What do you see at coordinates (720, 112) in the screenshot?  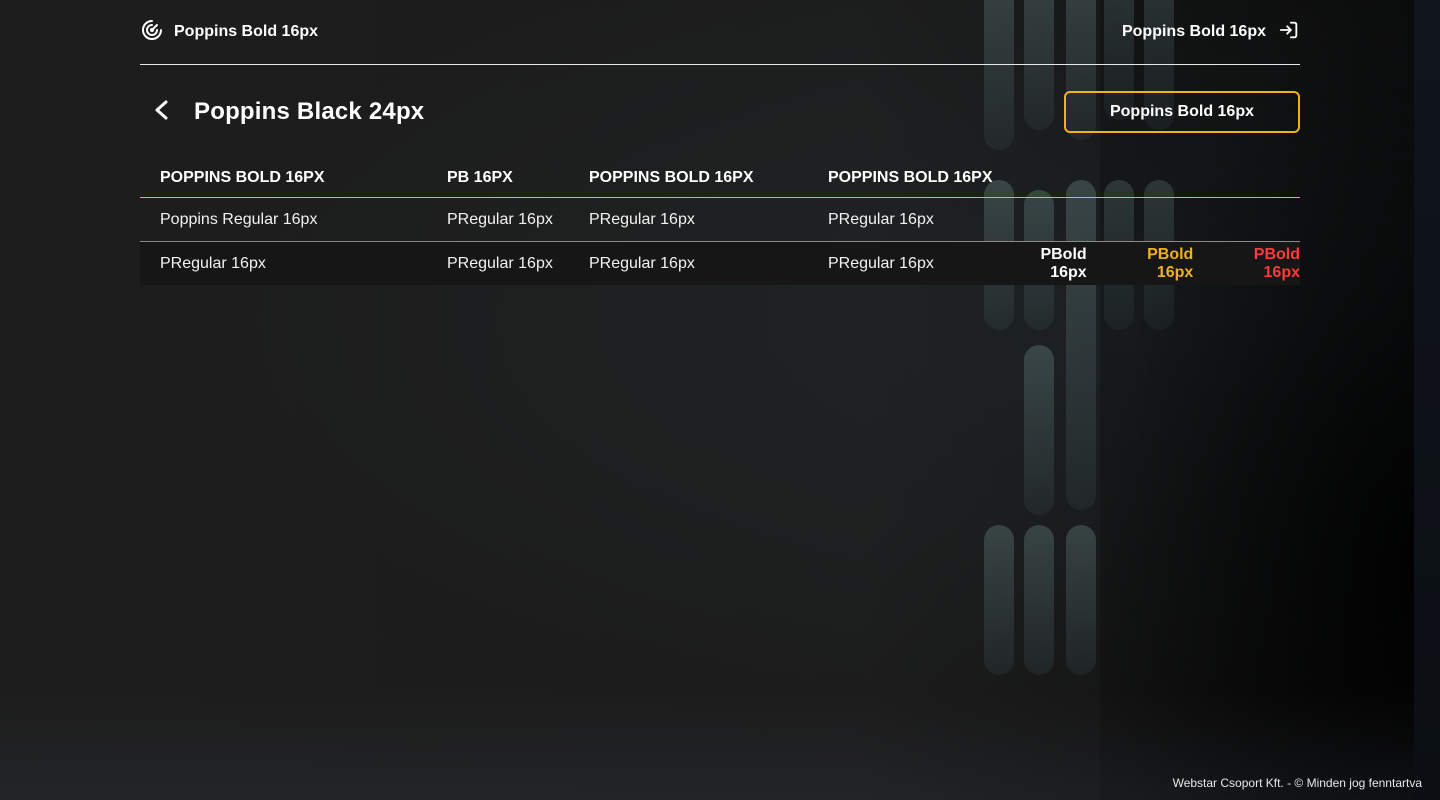 I see `title-bar: Poppins Black 24px Poppins Bold 16px` at bounding box center [720, 112].